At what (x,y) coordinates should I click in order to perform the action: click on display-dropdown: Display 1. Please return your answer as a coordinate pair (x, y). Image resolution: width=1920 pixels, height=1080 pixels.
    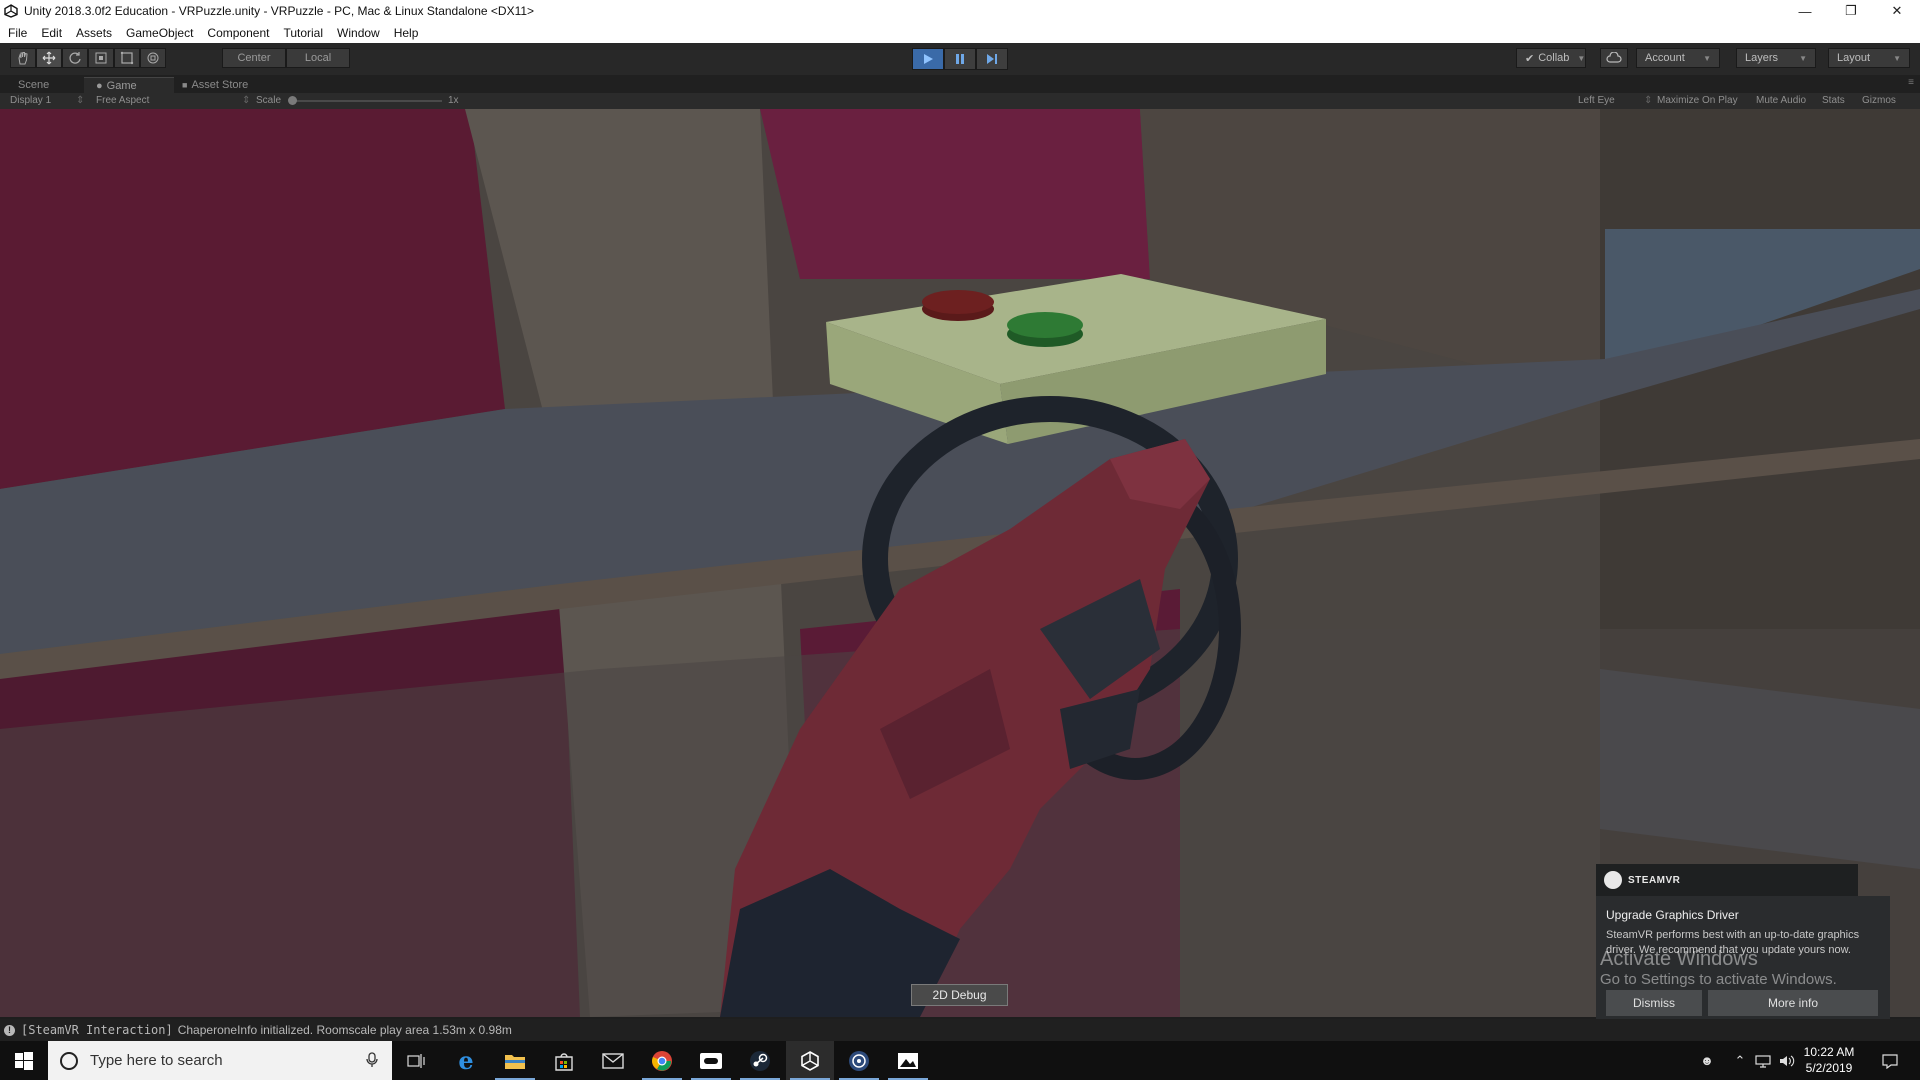
    Looking at the image, I should click on (30, 100).